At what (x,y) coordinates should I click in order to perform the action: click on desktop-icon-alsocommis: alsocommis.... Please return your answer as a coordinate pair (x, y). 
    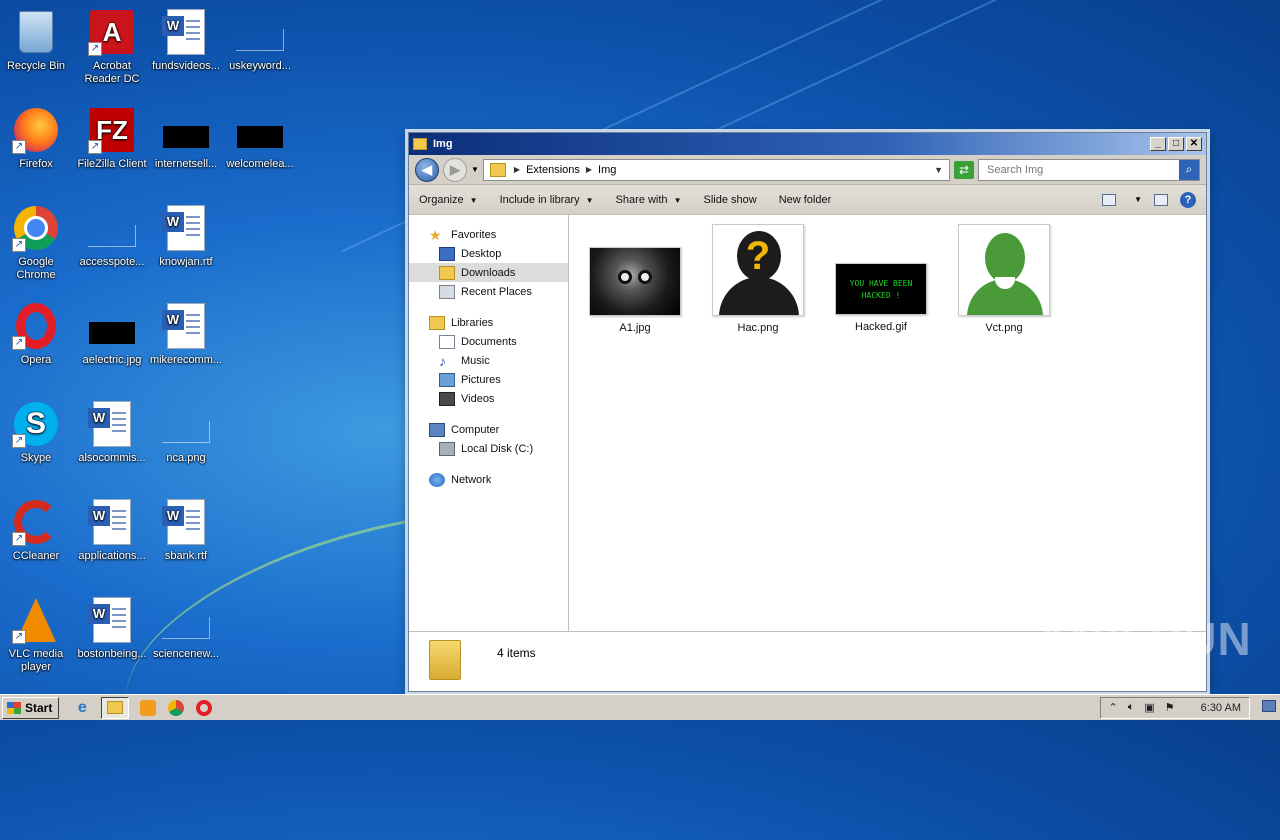
    Looking at the image, I should click on (112, 432).